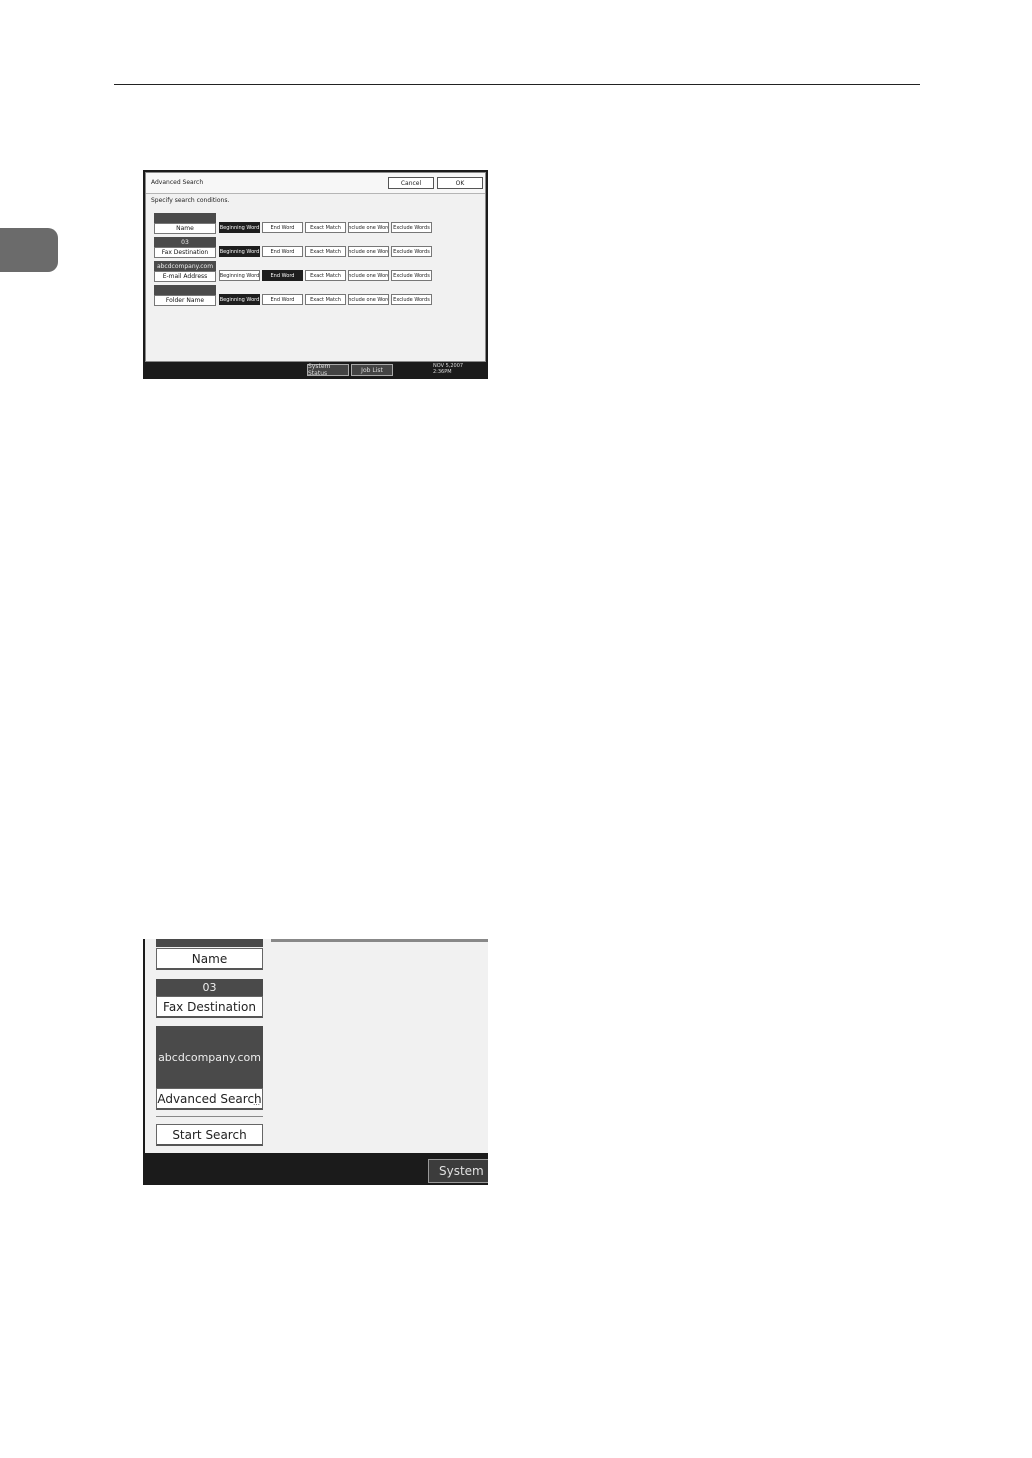 This screenshot has width=1032, height=1458. What do you see at coordinates (185, 228) in the screenshot?
I see `field-name-button: Name` at bounding box center [185, 228].